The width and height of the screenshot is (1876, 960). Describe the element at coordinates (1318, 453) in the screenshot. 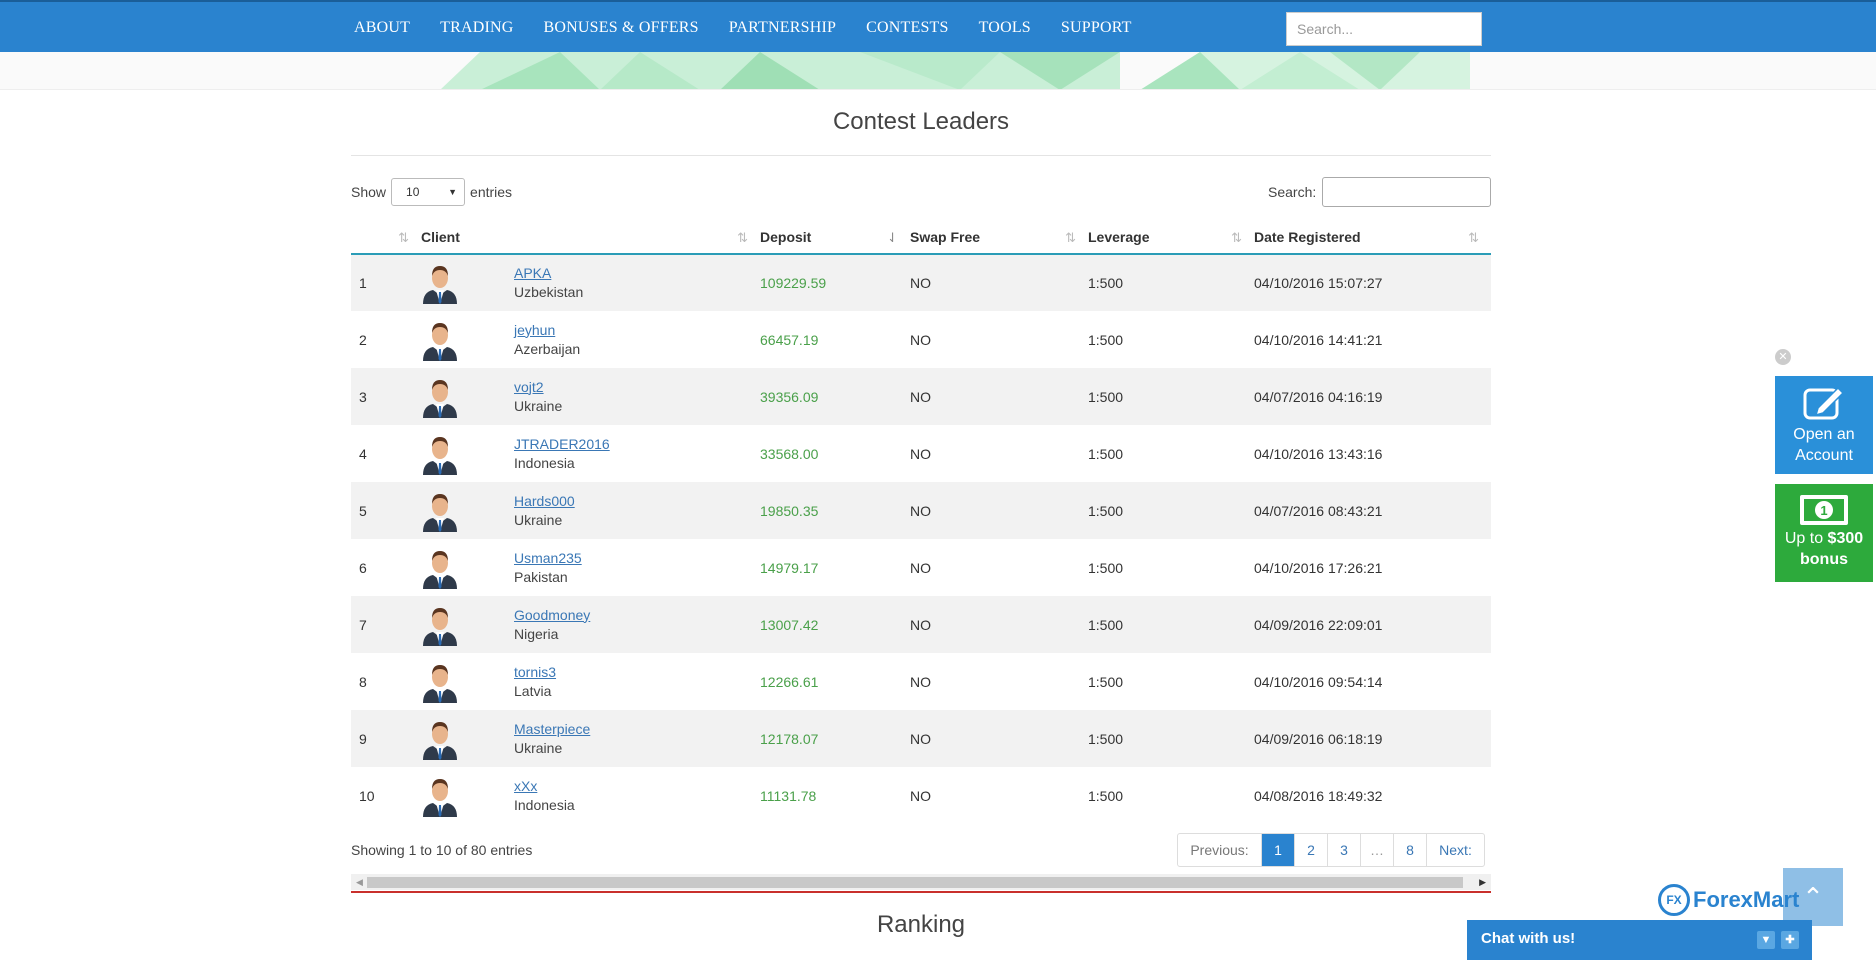

I see `date-cell: 04/10/2016 13:43:16` at that location.